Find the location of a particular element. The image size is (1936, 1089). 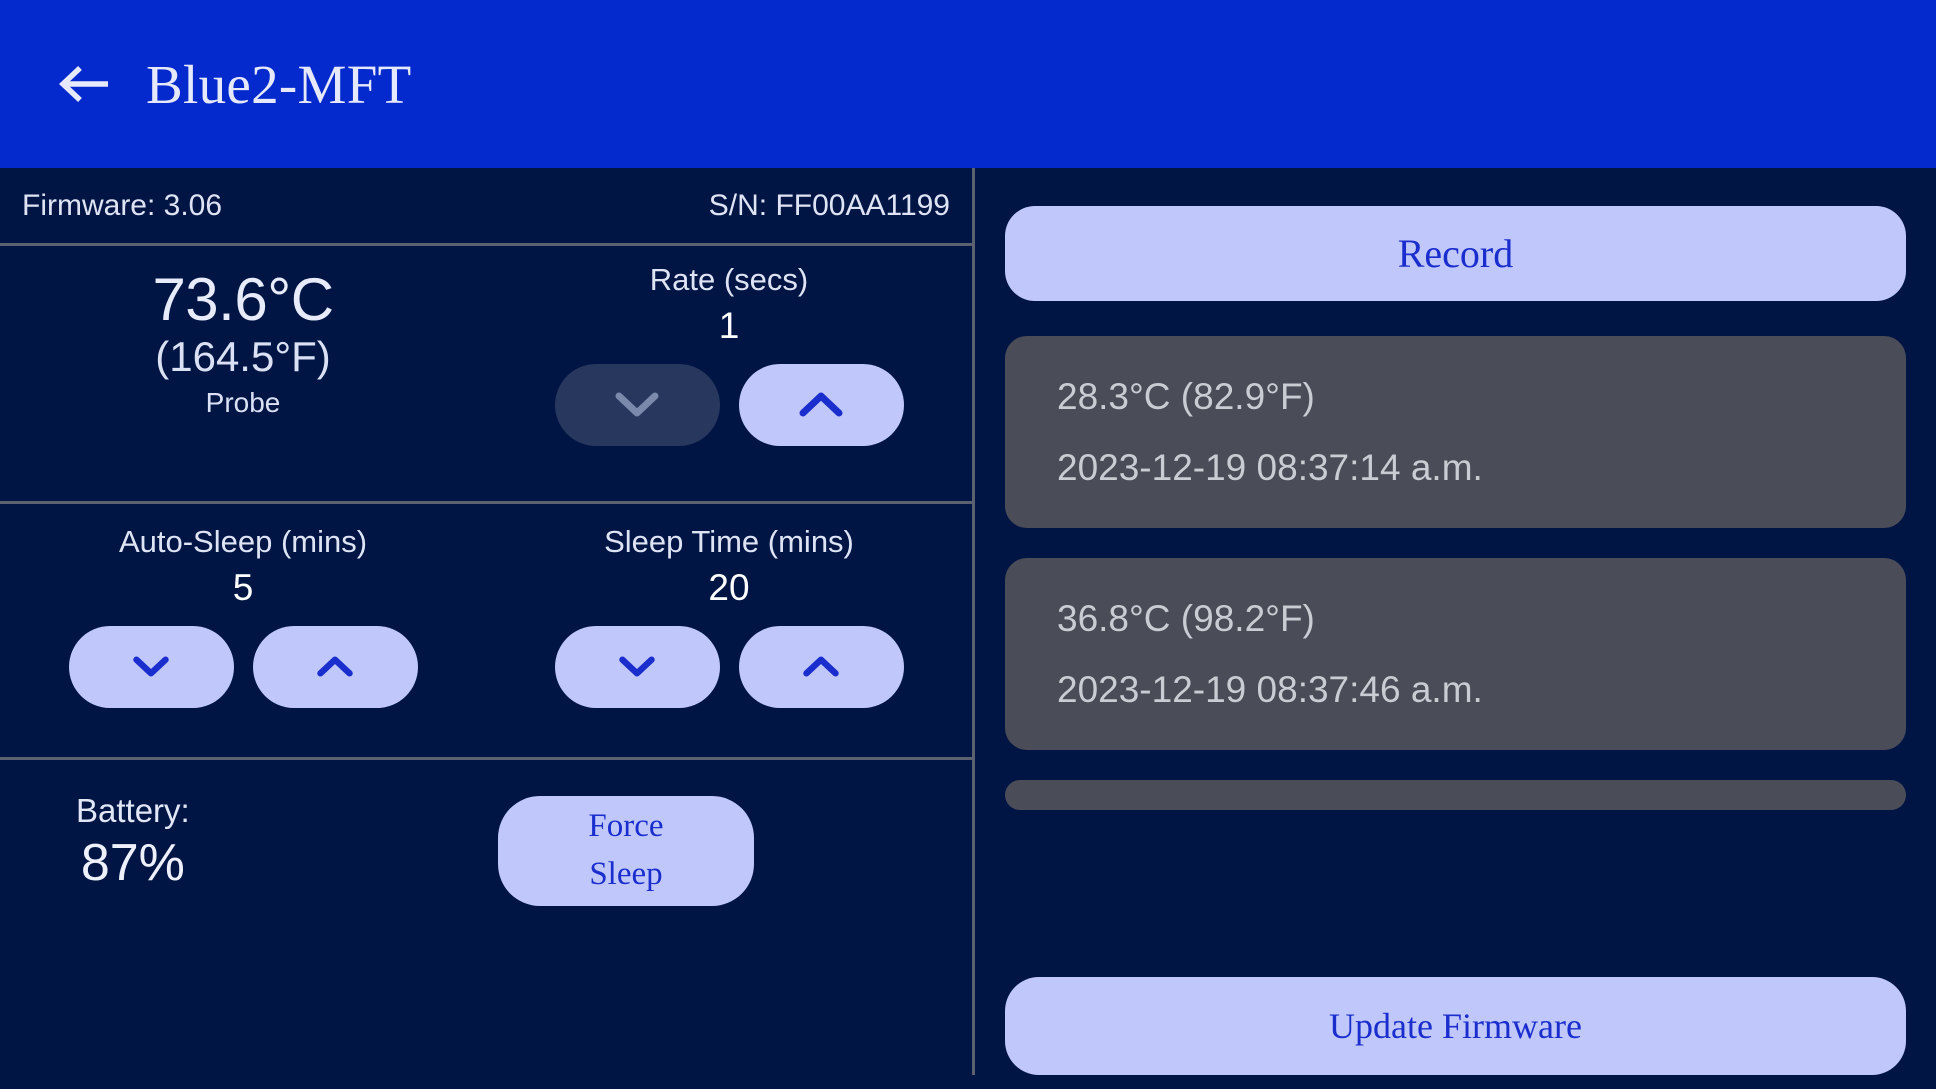

temperature-row: 73.6°C (164.5°F) Probe Rate (secs) 1 is located at coordinates (486, 373).